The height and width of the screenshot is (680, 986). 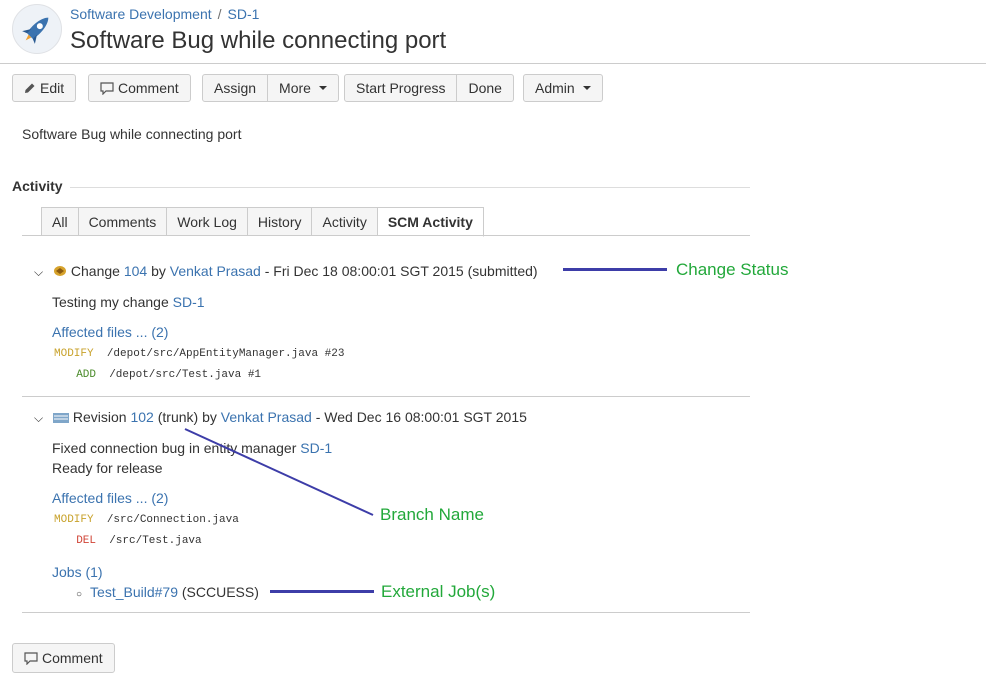 I want to click on annotation-branch-name: Branch Name, so click(x=432, y=514).